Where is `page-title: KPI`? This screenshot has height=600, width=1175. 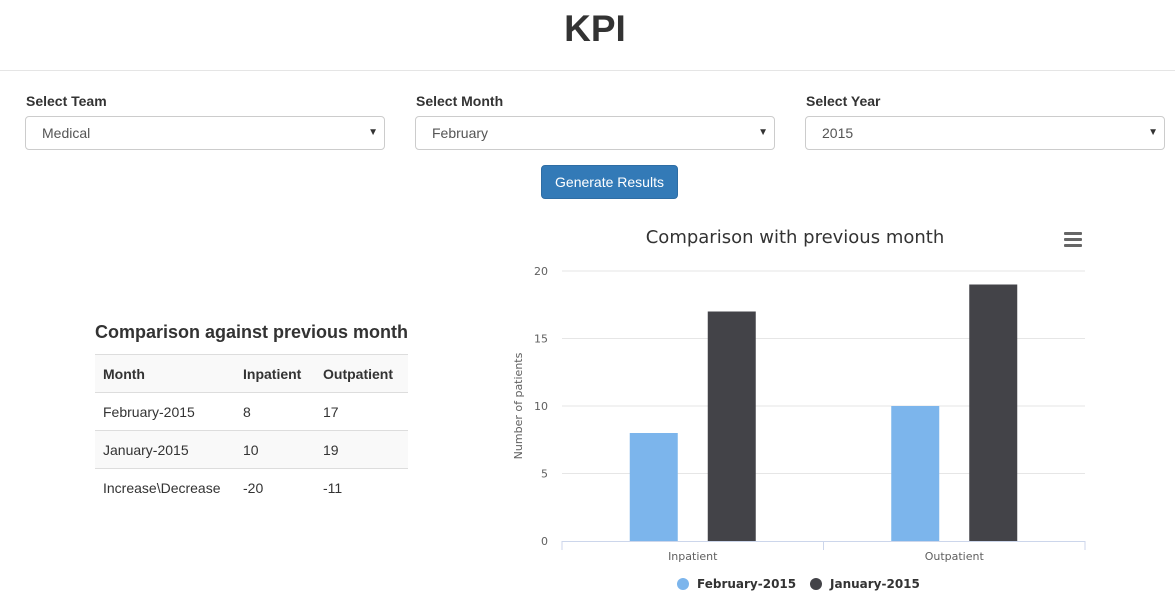
page-title: KPI is located at coordinates (595, 28).